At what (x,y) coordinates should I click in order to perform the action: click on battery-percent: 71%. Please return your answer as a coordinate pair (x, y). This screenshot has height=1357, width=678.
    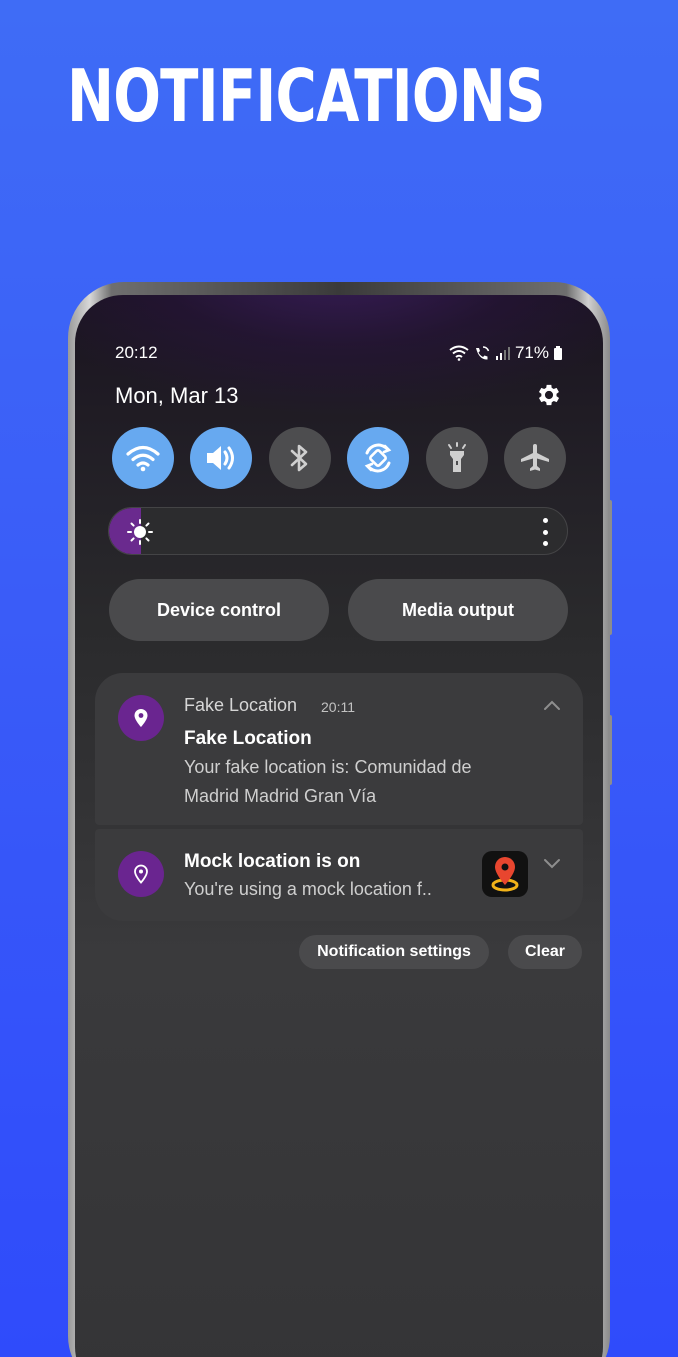
    Looking at the image, I should click on (531, 352).